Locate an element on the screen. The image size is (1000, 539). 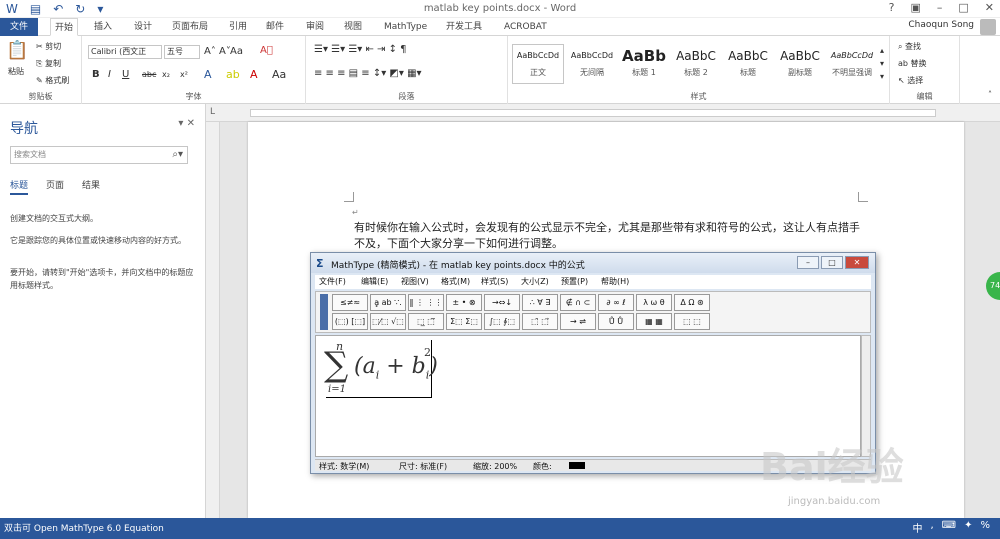
tab-insert: 插入 is located at coordinates (103, 27).